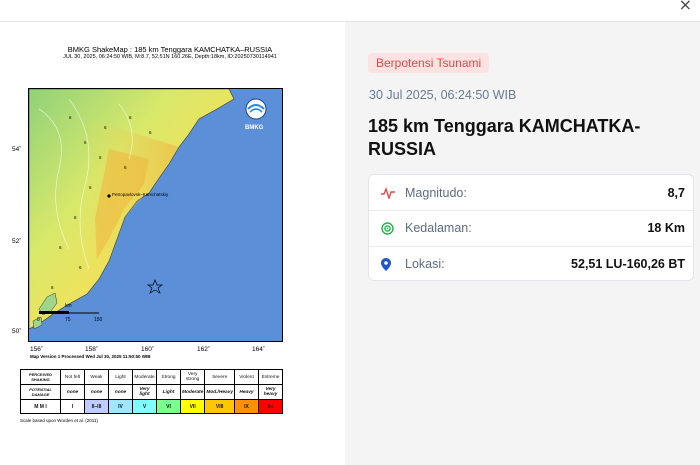  Describe the element at coordinates (59, 420) in the screenshot. I see `scale-note: Scale based upon Worden et al. (2011)` at that location.